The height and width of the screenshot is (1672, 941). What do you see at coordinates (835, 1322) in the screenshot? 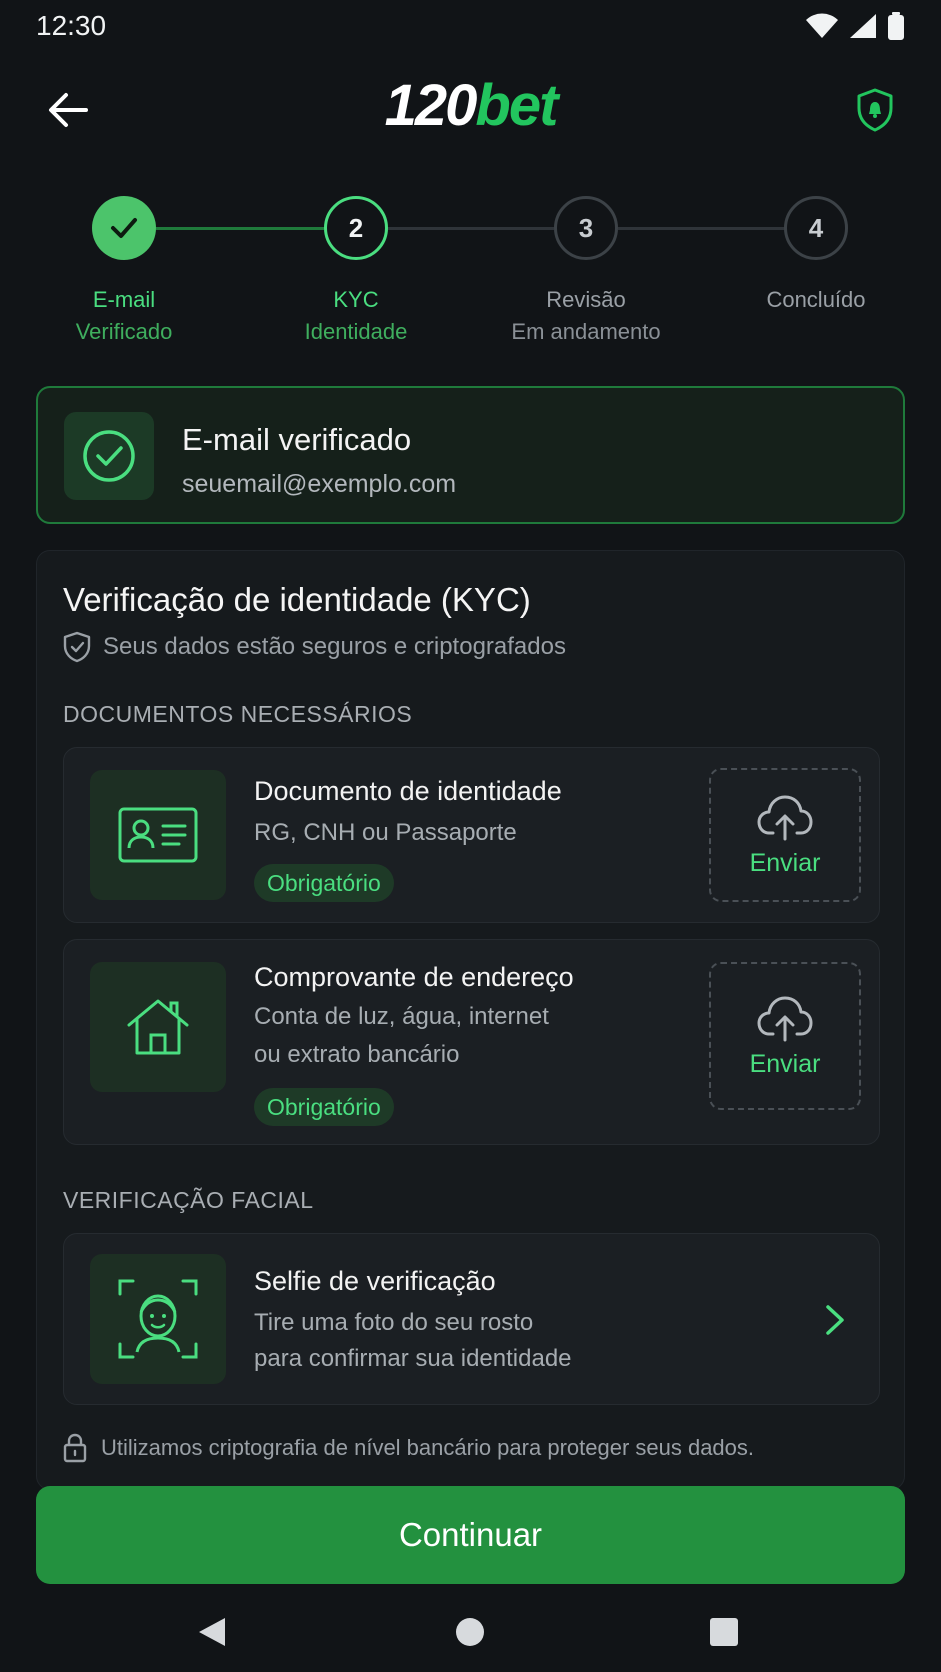
I see `chevron-right-icon` at bounding box center [835, 1322].